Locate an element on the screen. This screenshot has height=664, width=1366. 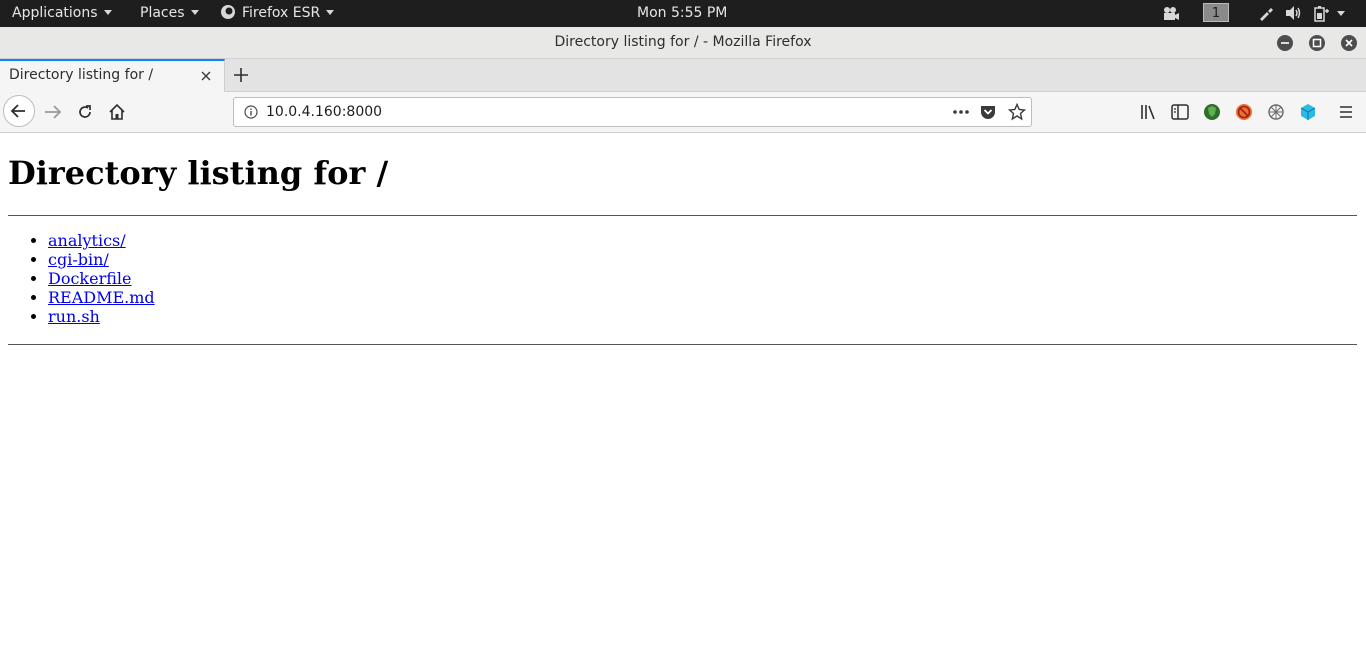
tab-label: Directory listing for / is located at coordinates (81, 75).